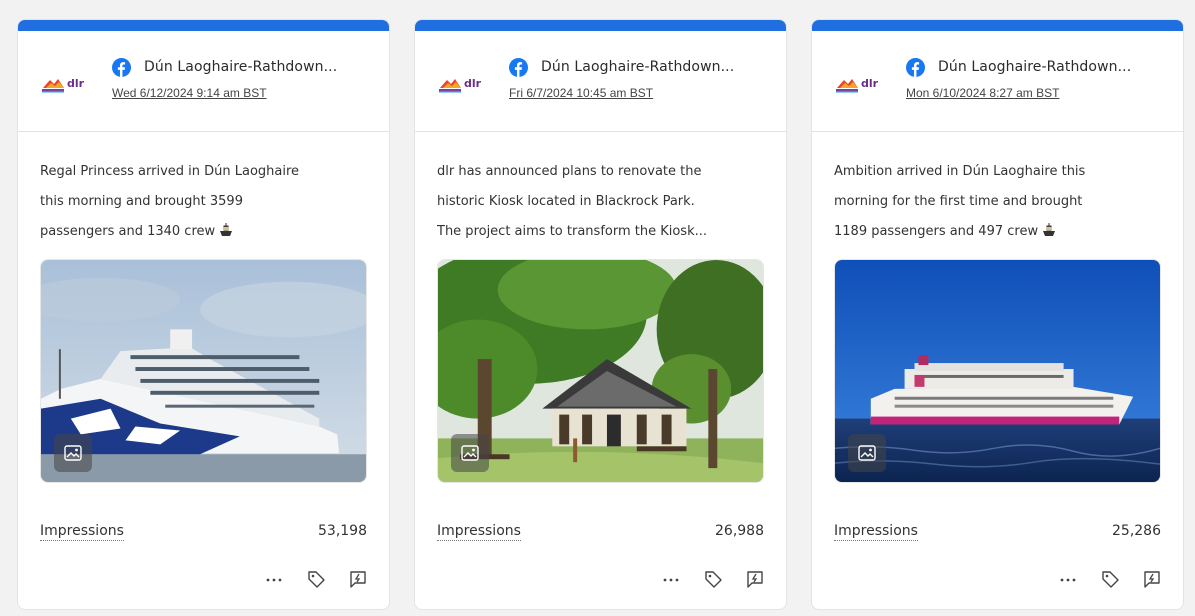 The height and width of the screenshot is (616, 1195). What do you see at coordinates (1001, 232) in the screenshot?
I see `post-text-line: 1189 passengers and 497 crew` at bounding box center [1001, 232].